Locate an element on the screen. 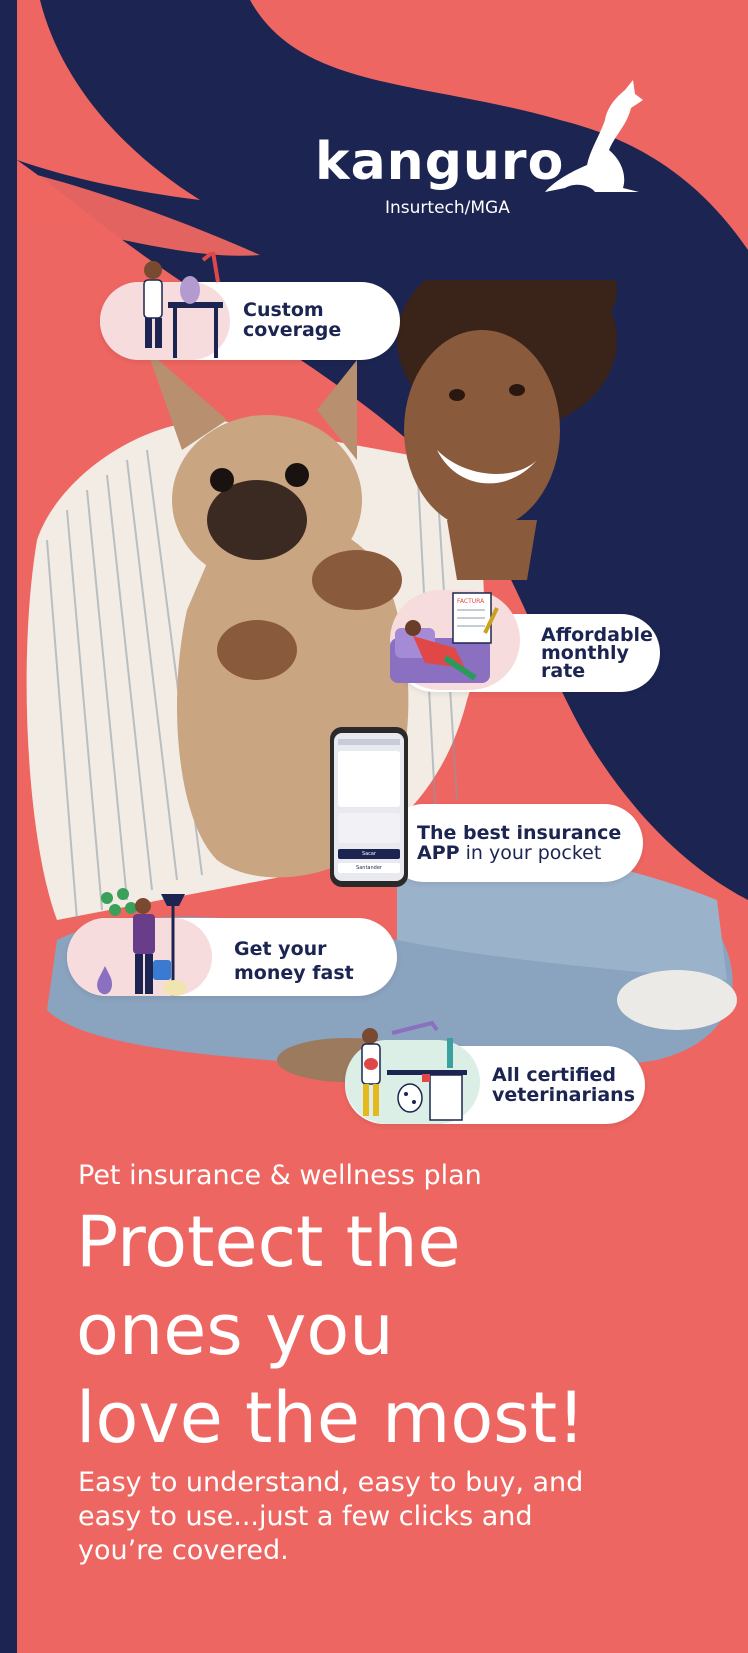 The width and height of the screenshot is (748, 1653). vet-examining-cat-illustration is located at coordinates (183, 305).